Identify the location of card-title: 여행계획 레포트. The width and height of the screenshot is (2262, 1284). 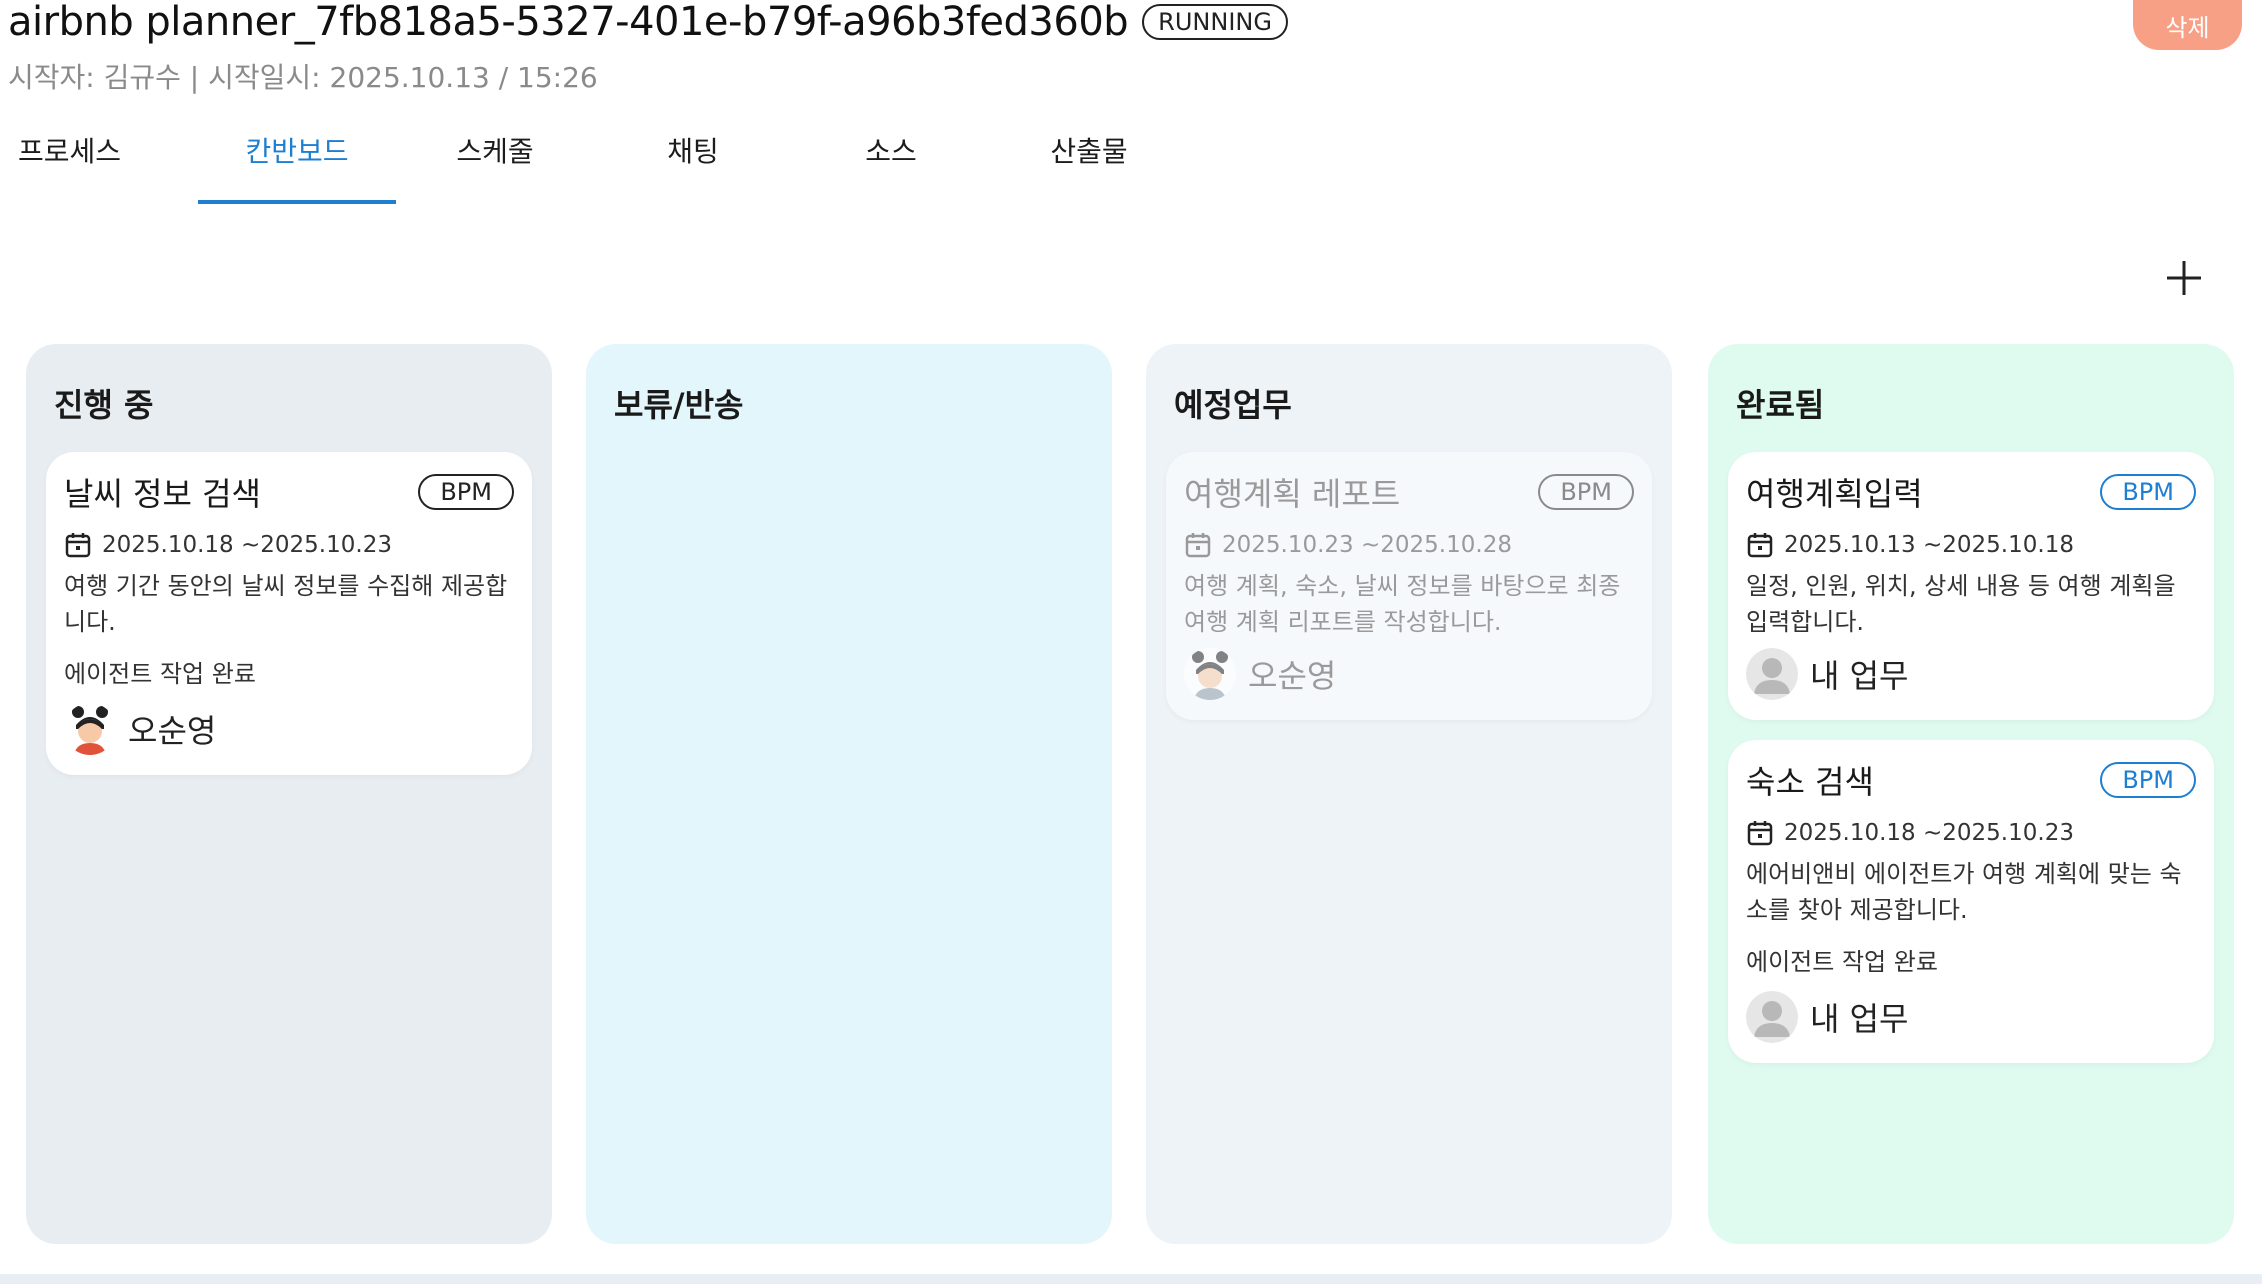
(1292, 494).